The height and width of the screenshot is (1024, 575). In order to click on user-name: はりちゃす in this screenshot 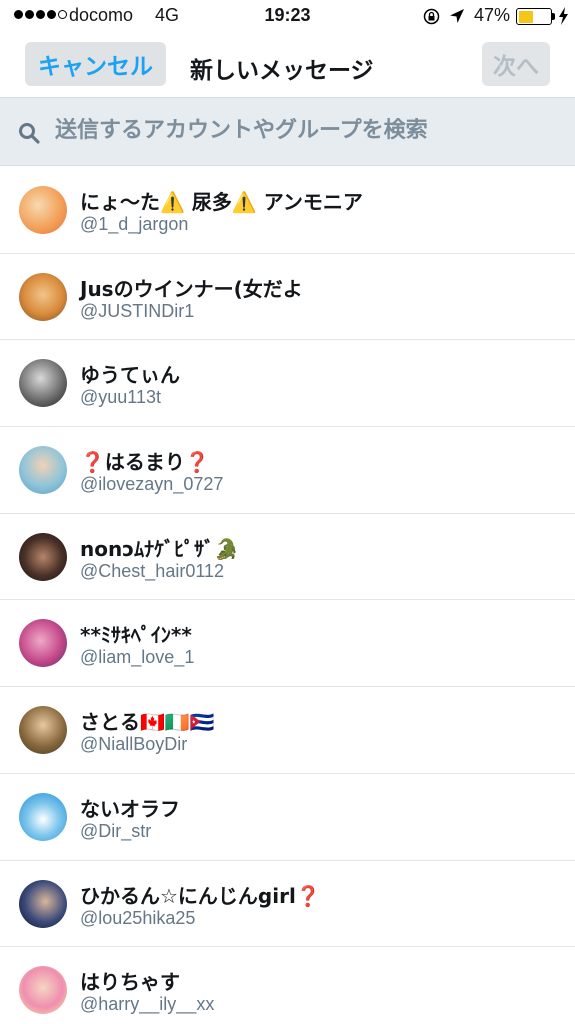, I will do `click(130, 982)`.